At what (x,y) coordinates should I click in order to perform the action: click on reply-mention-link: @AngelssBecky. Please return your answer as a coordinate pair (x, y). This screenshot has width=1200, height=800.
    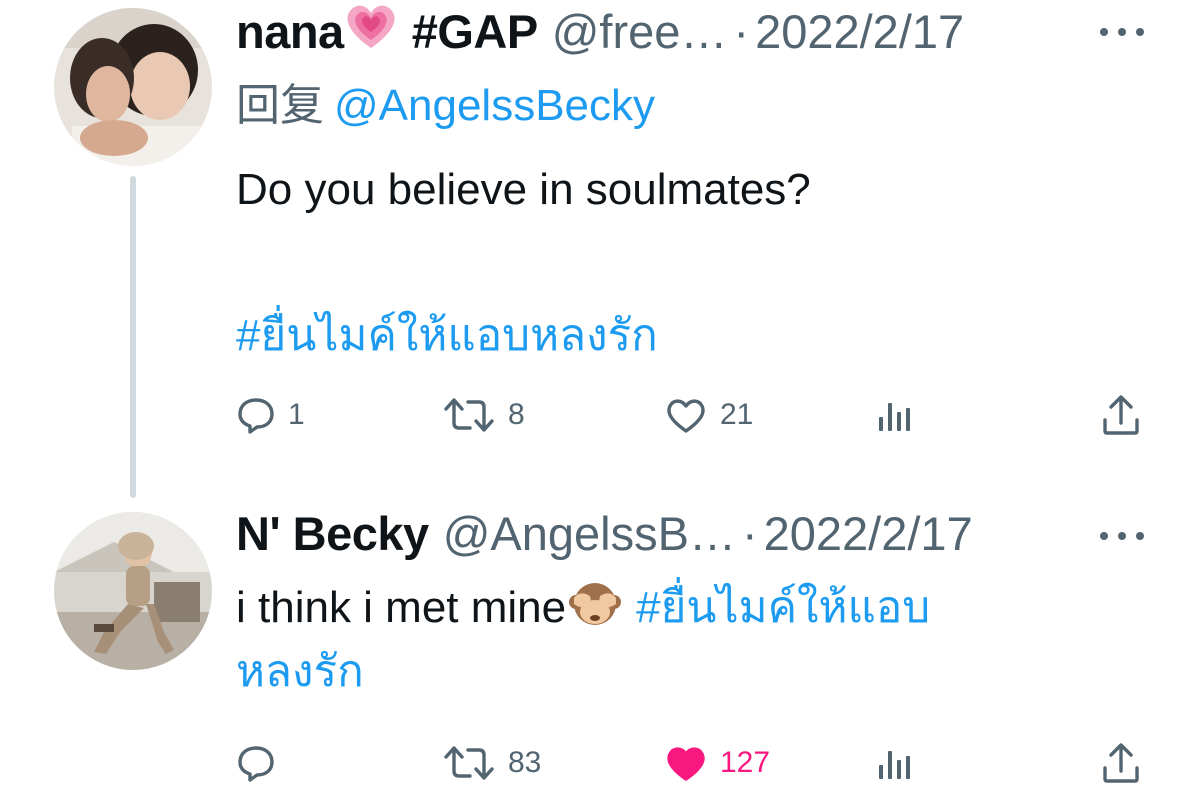
    Looking at the image, I should click on (494, 105).